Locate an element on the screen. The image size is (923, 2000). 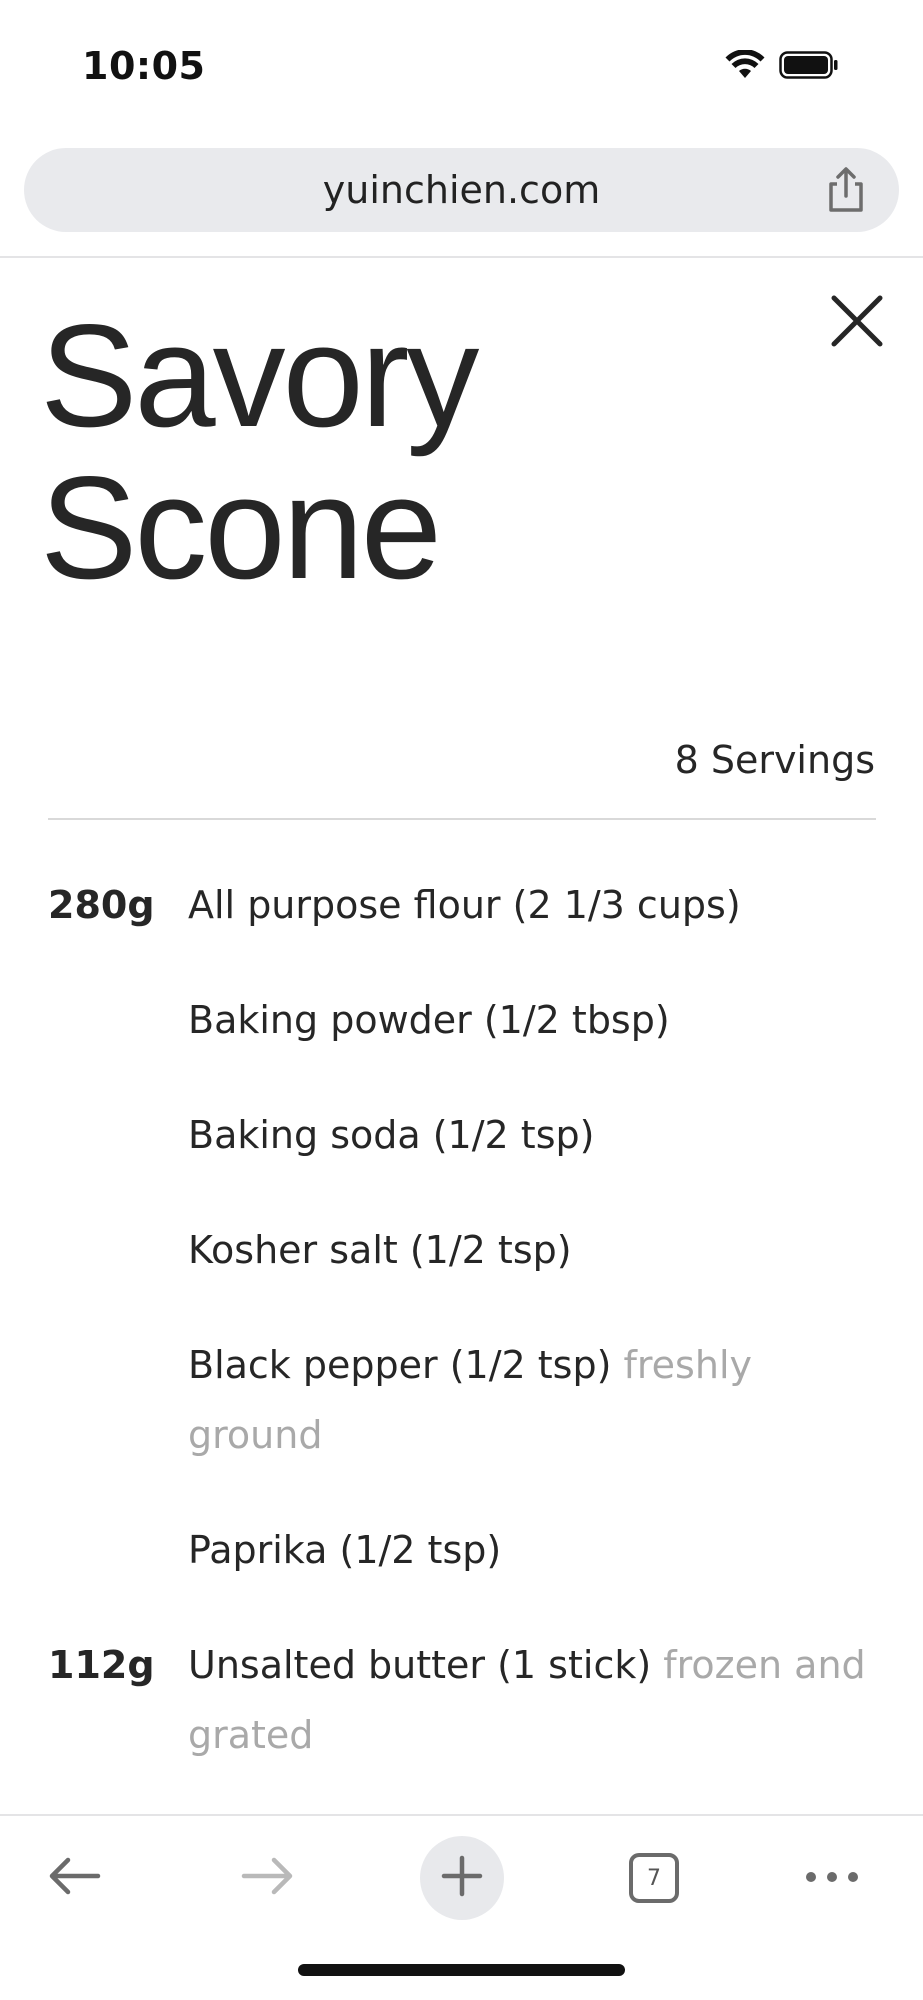
ingredient-row: Paprika (1/2 tsp) is located at coordinates (461, 1550).